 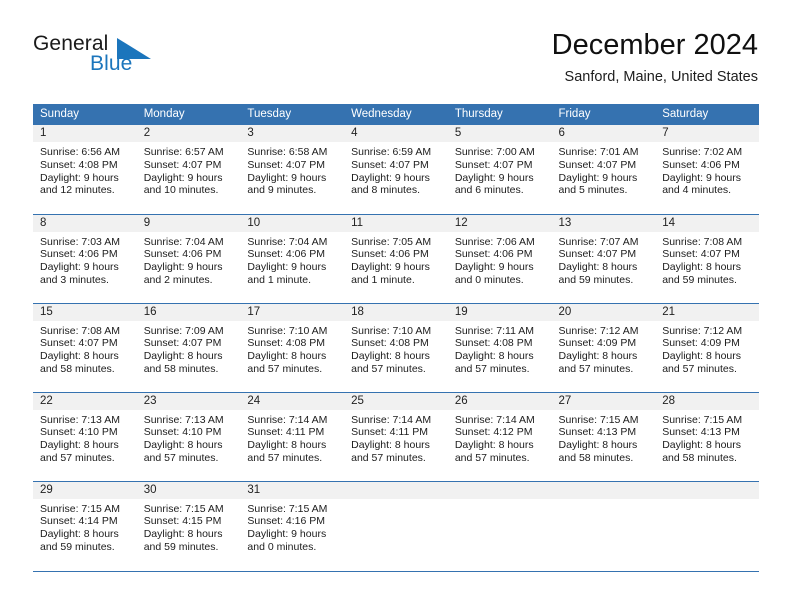 I want to click on daylight-text-line2: and 59 minutes., so click(x=181, y=546).